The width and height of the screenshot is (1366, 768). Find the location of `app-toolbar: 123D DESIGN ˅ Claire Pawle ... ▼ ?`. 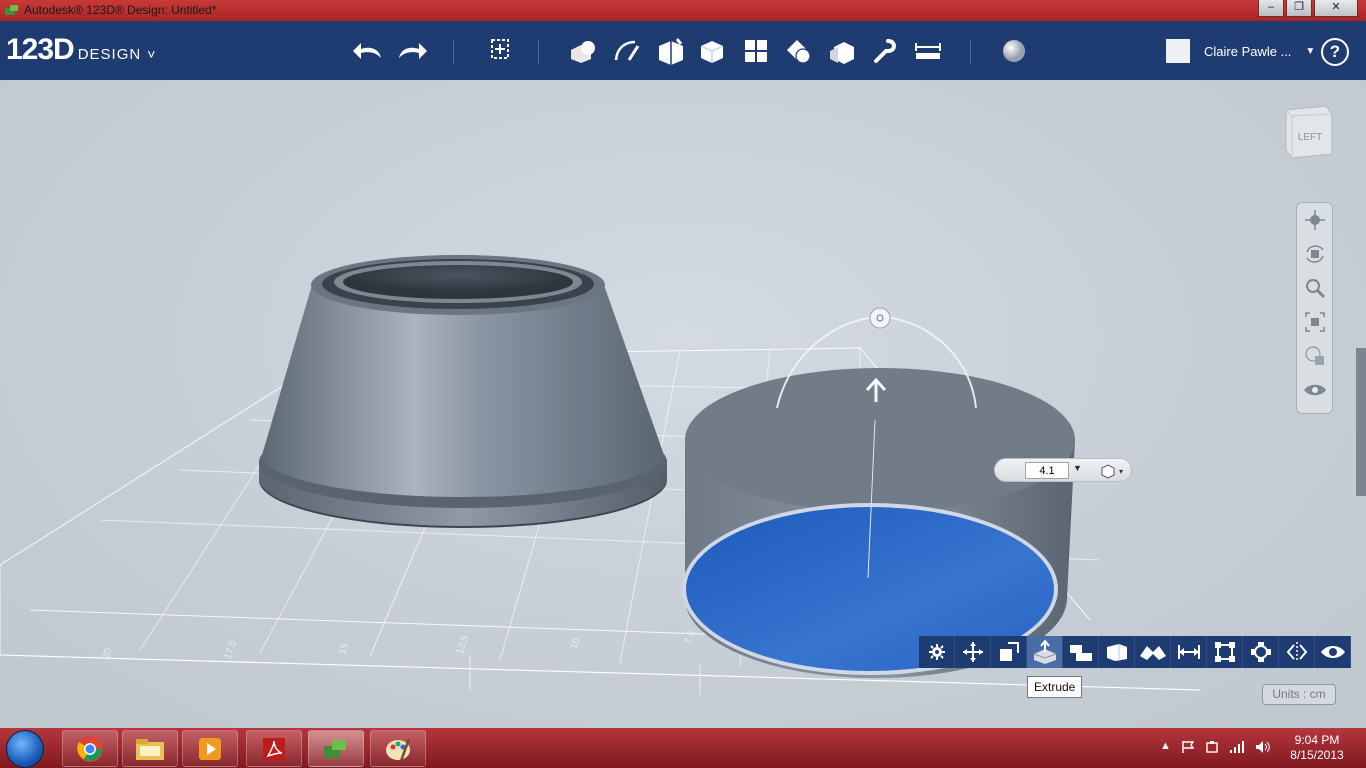

app-toolbar: 123D DESIGN ˅ Claire Pawle ... ▼ ? is located at coordinates (683, 50).